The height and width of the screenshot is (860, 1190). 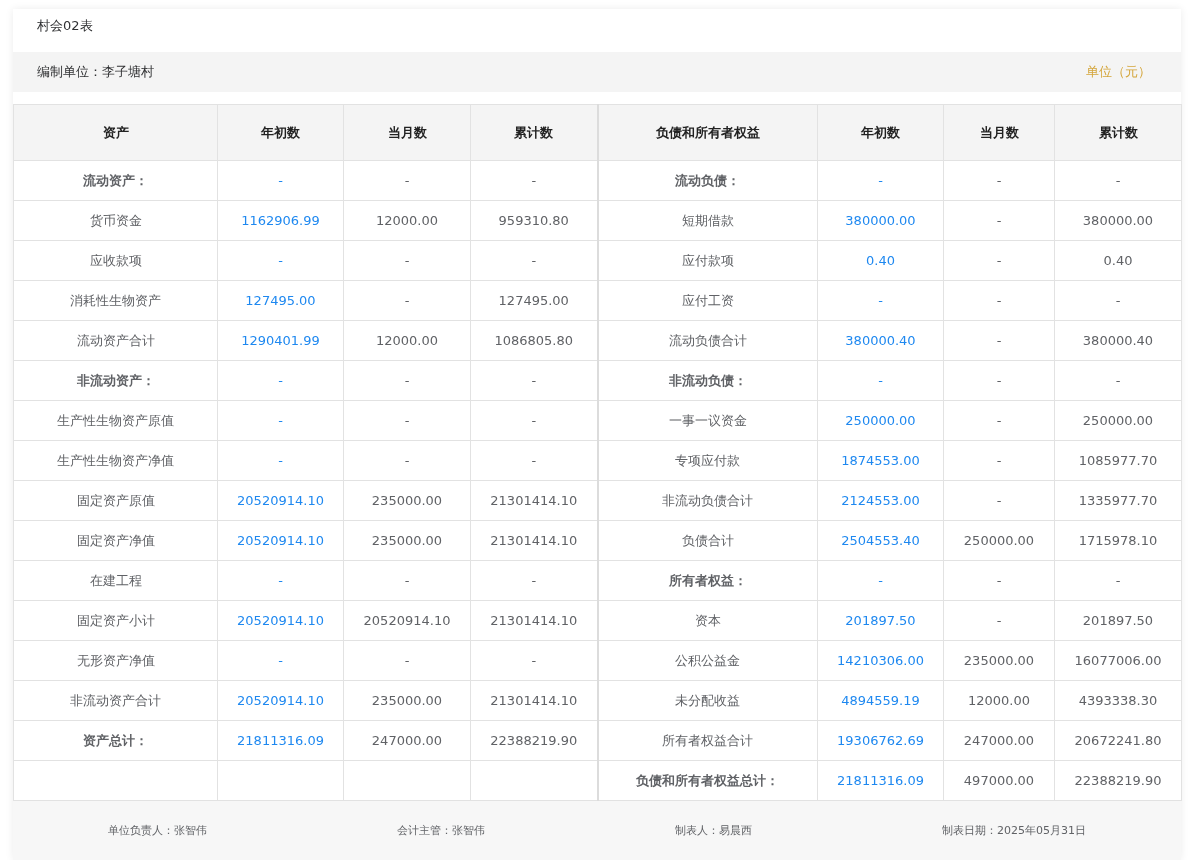 What do you see at coordinates (713, 830) in the screenshot?
I see `signature-field: 制表人：易晨西` at bounding box center [713, 830].